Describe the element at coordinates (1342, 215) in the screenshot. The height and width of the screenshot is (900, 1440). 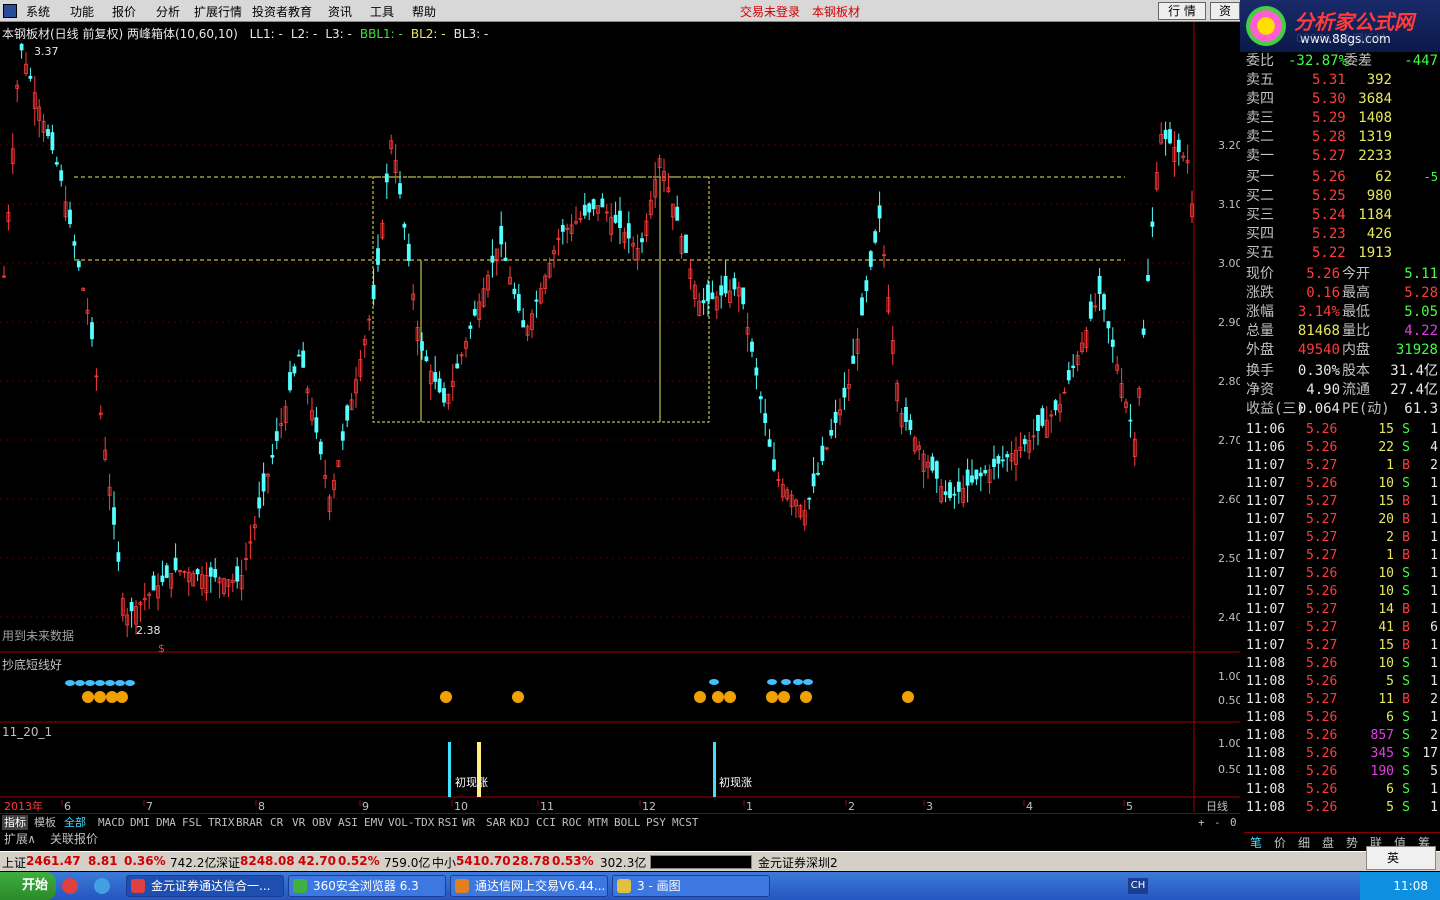
I see `buy-row-2: 买三 5.24 1184` at that location.